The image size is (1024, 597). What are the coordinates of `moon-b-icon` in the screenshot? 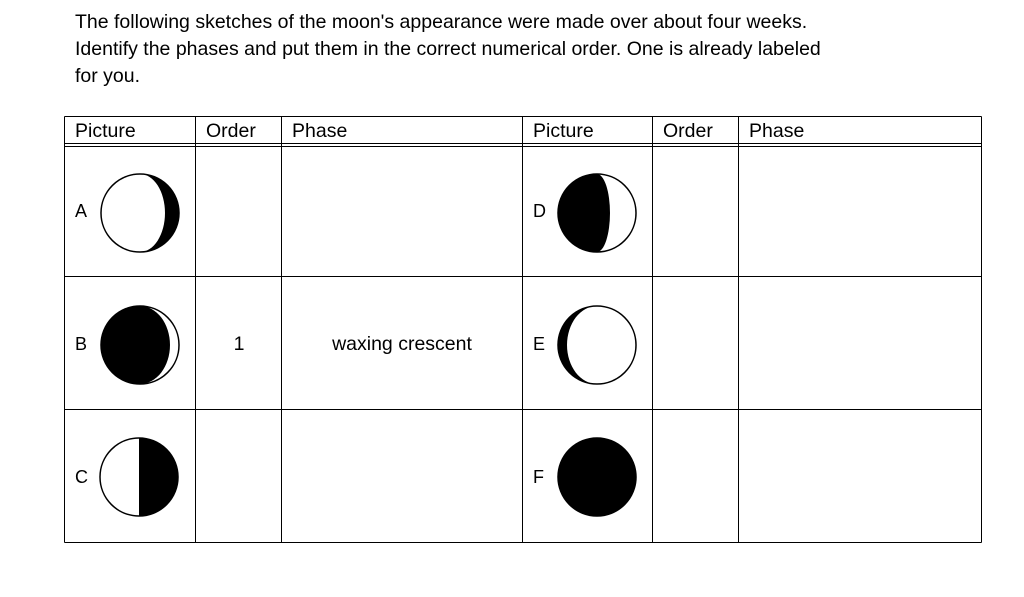 It's located at (140, 345).